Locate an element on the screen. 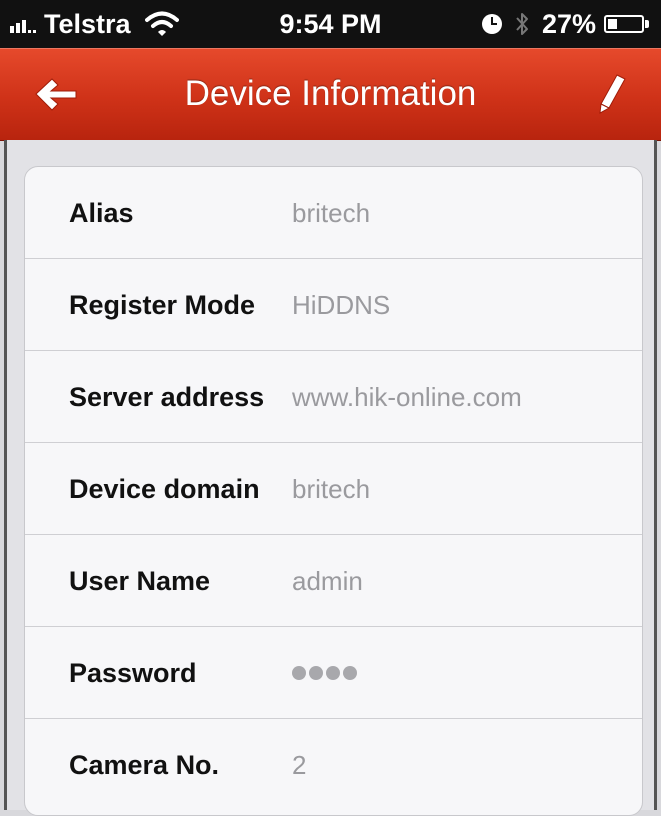  bluetooth-icon is located at coordinates (522, 24).